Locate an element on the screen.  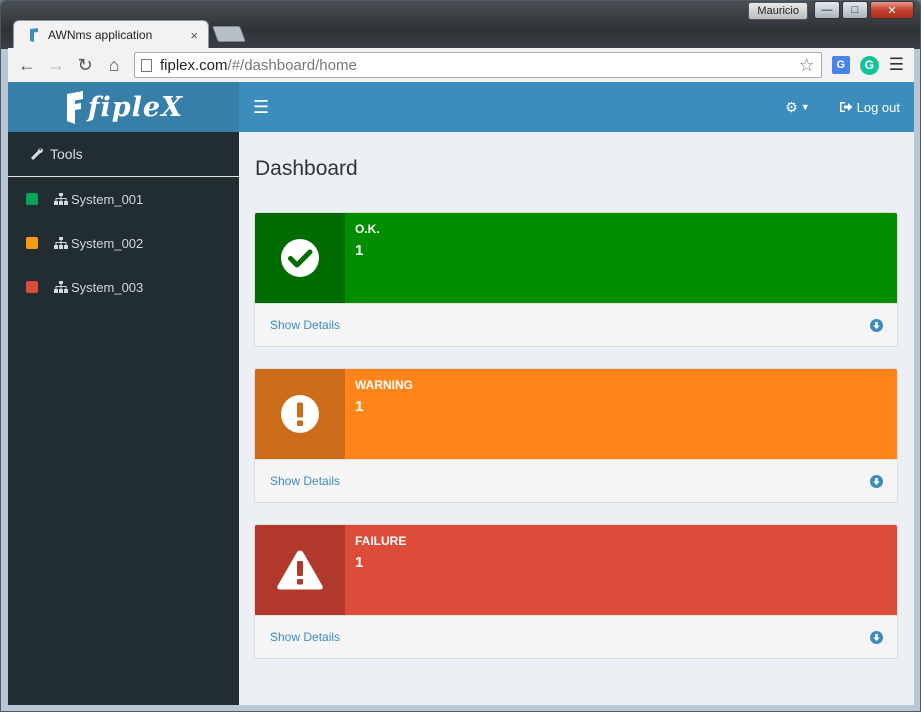
sign-out-icon is located at coordinates (846, 107).